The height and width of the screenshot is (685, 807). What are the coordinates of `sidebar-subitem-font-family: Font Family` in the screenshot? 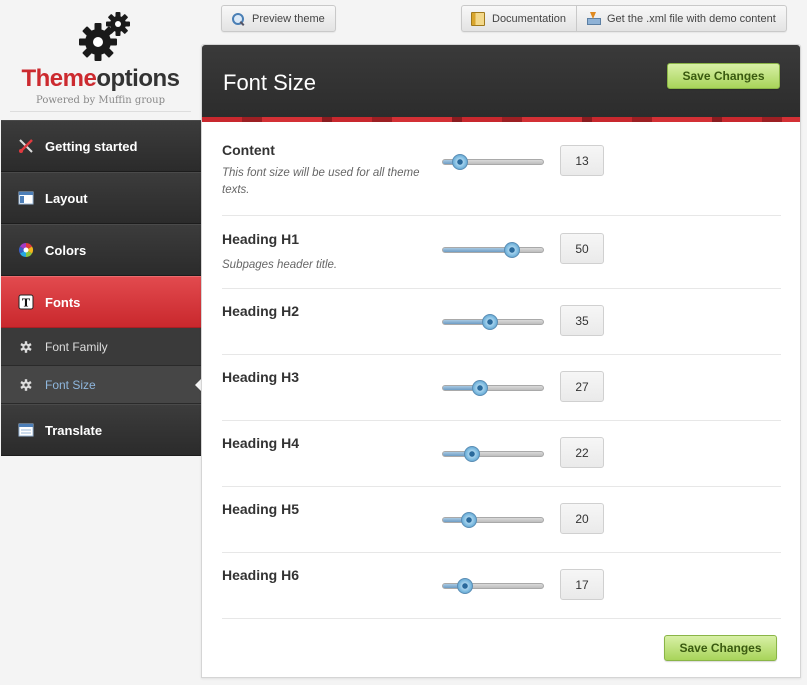 It's located at (101, 347).